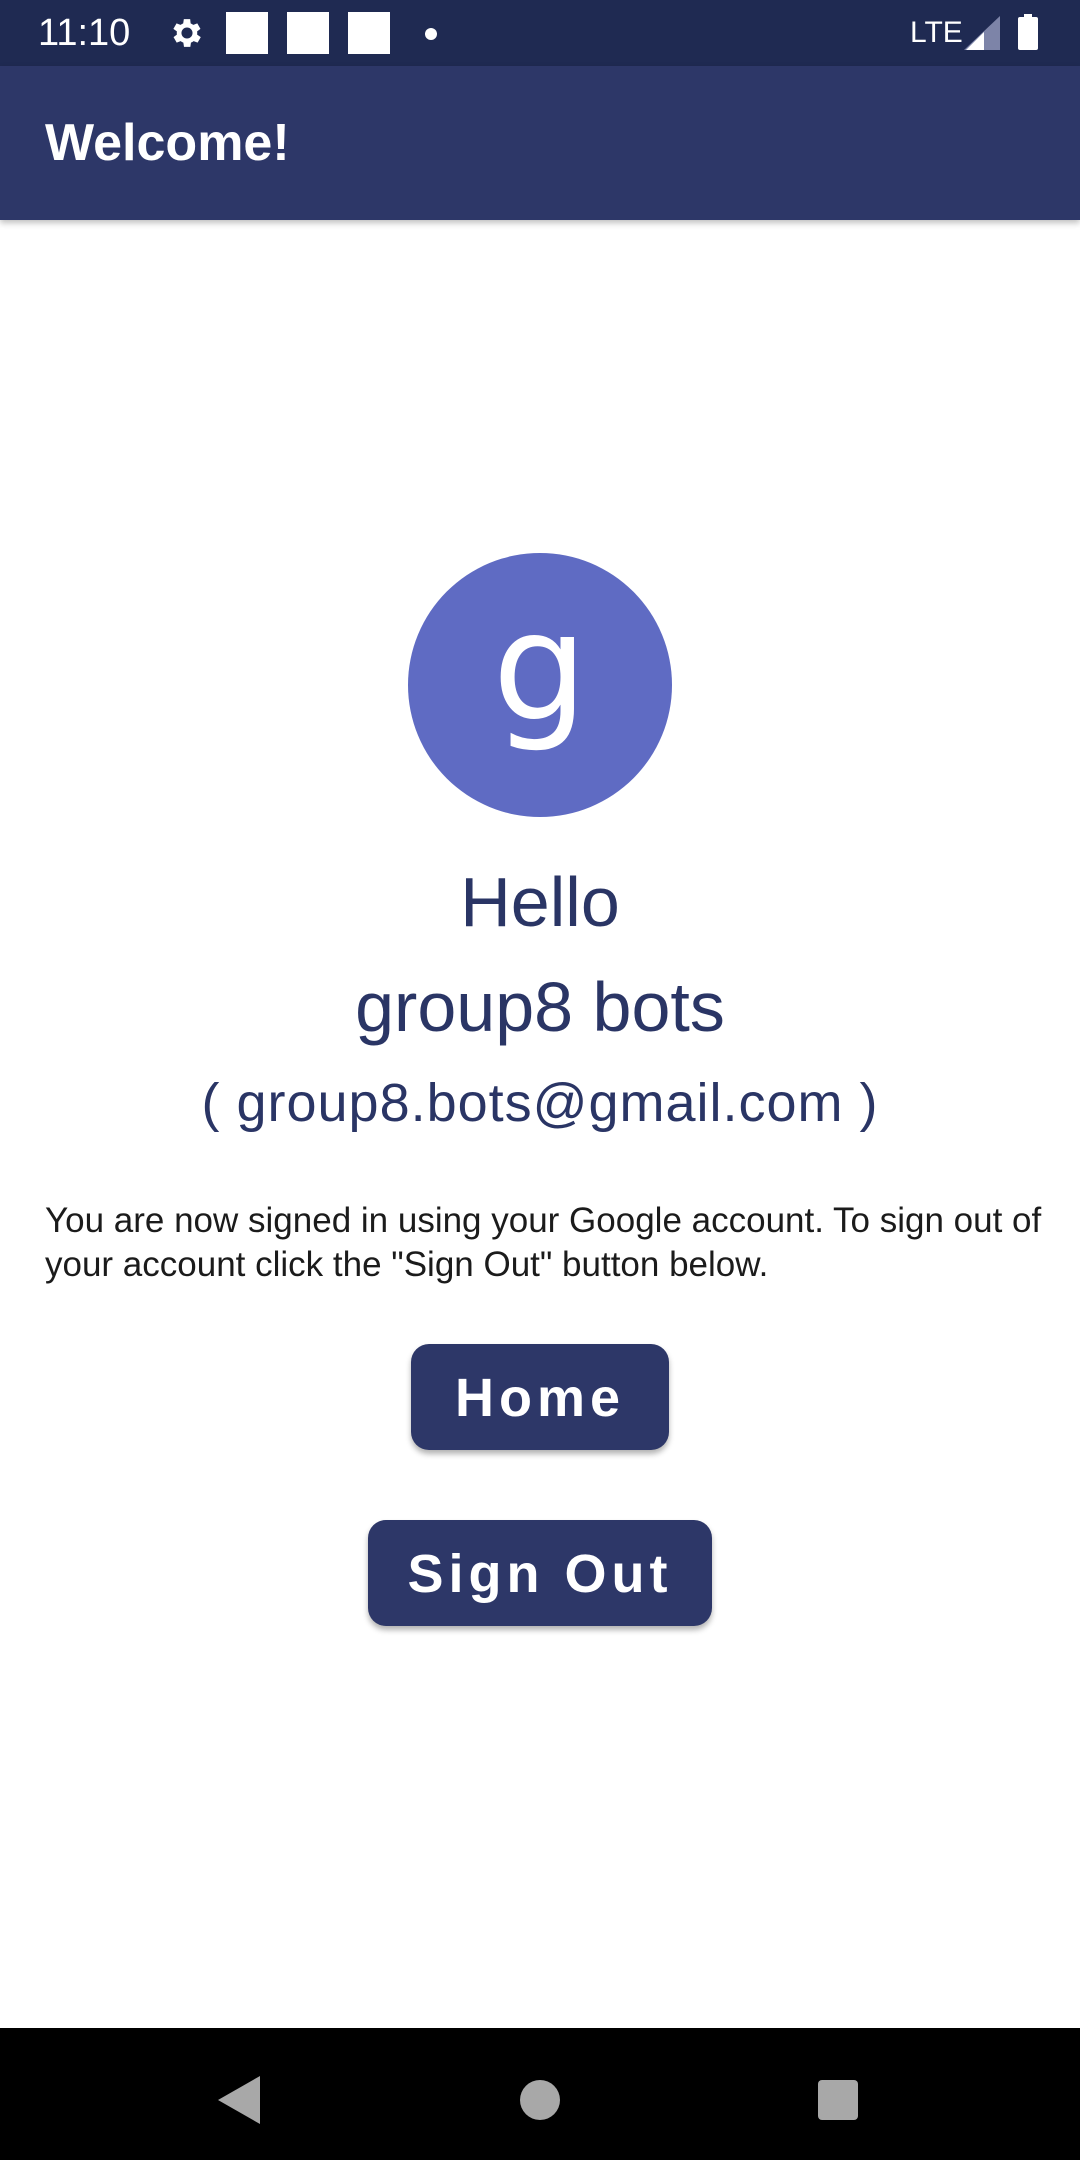  What do you see at coordinates (982, 33) in the screenshot?
I see `signal-icon` at bounding box center [982, 33].